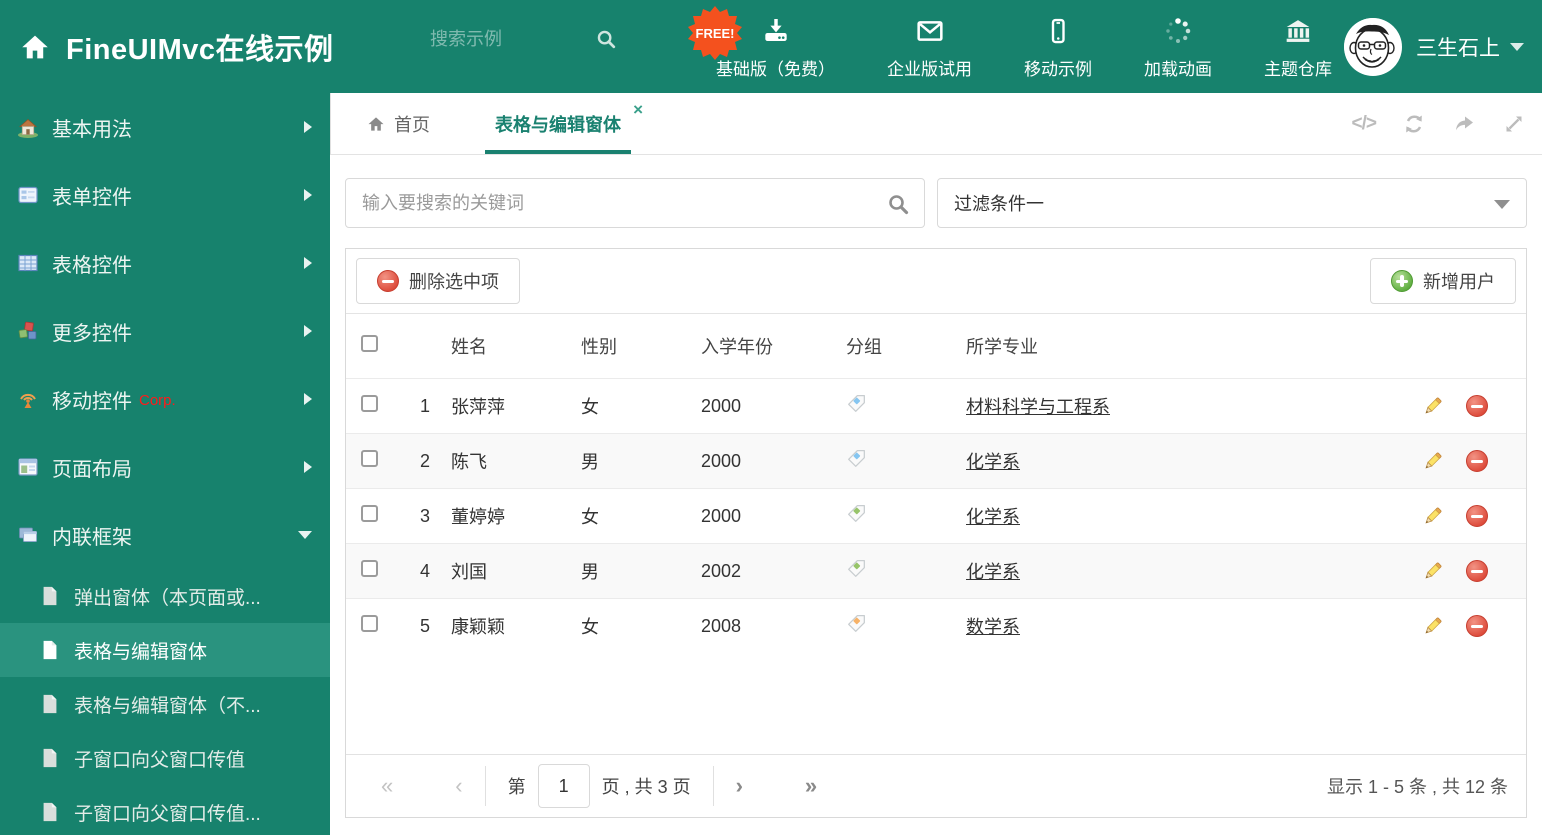  I want to click on sidebar-item-more-controls: 更多控件, so click(165, 331).